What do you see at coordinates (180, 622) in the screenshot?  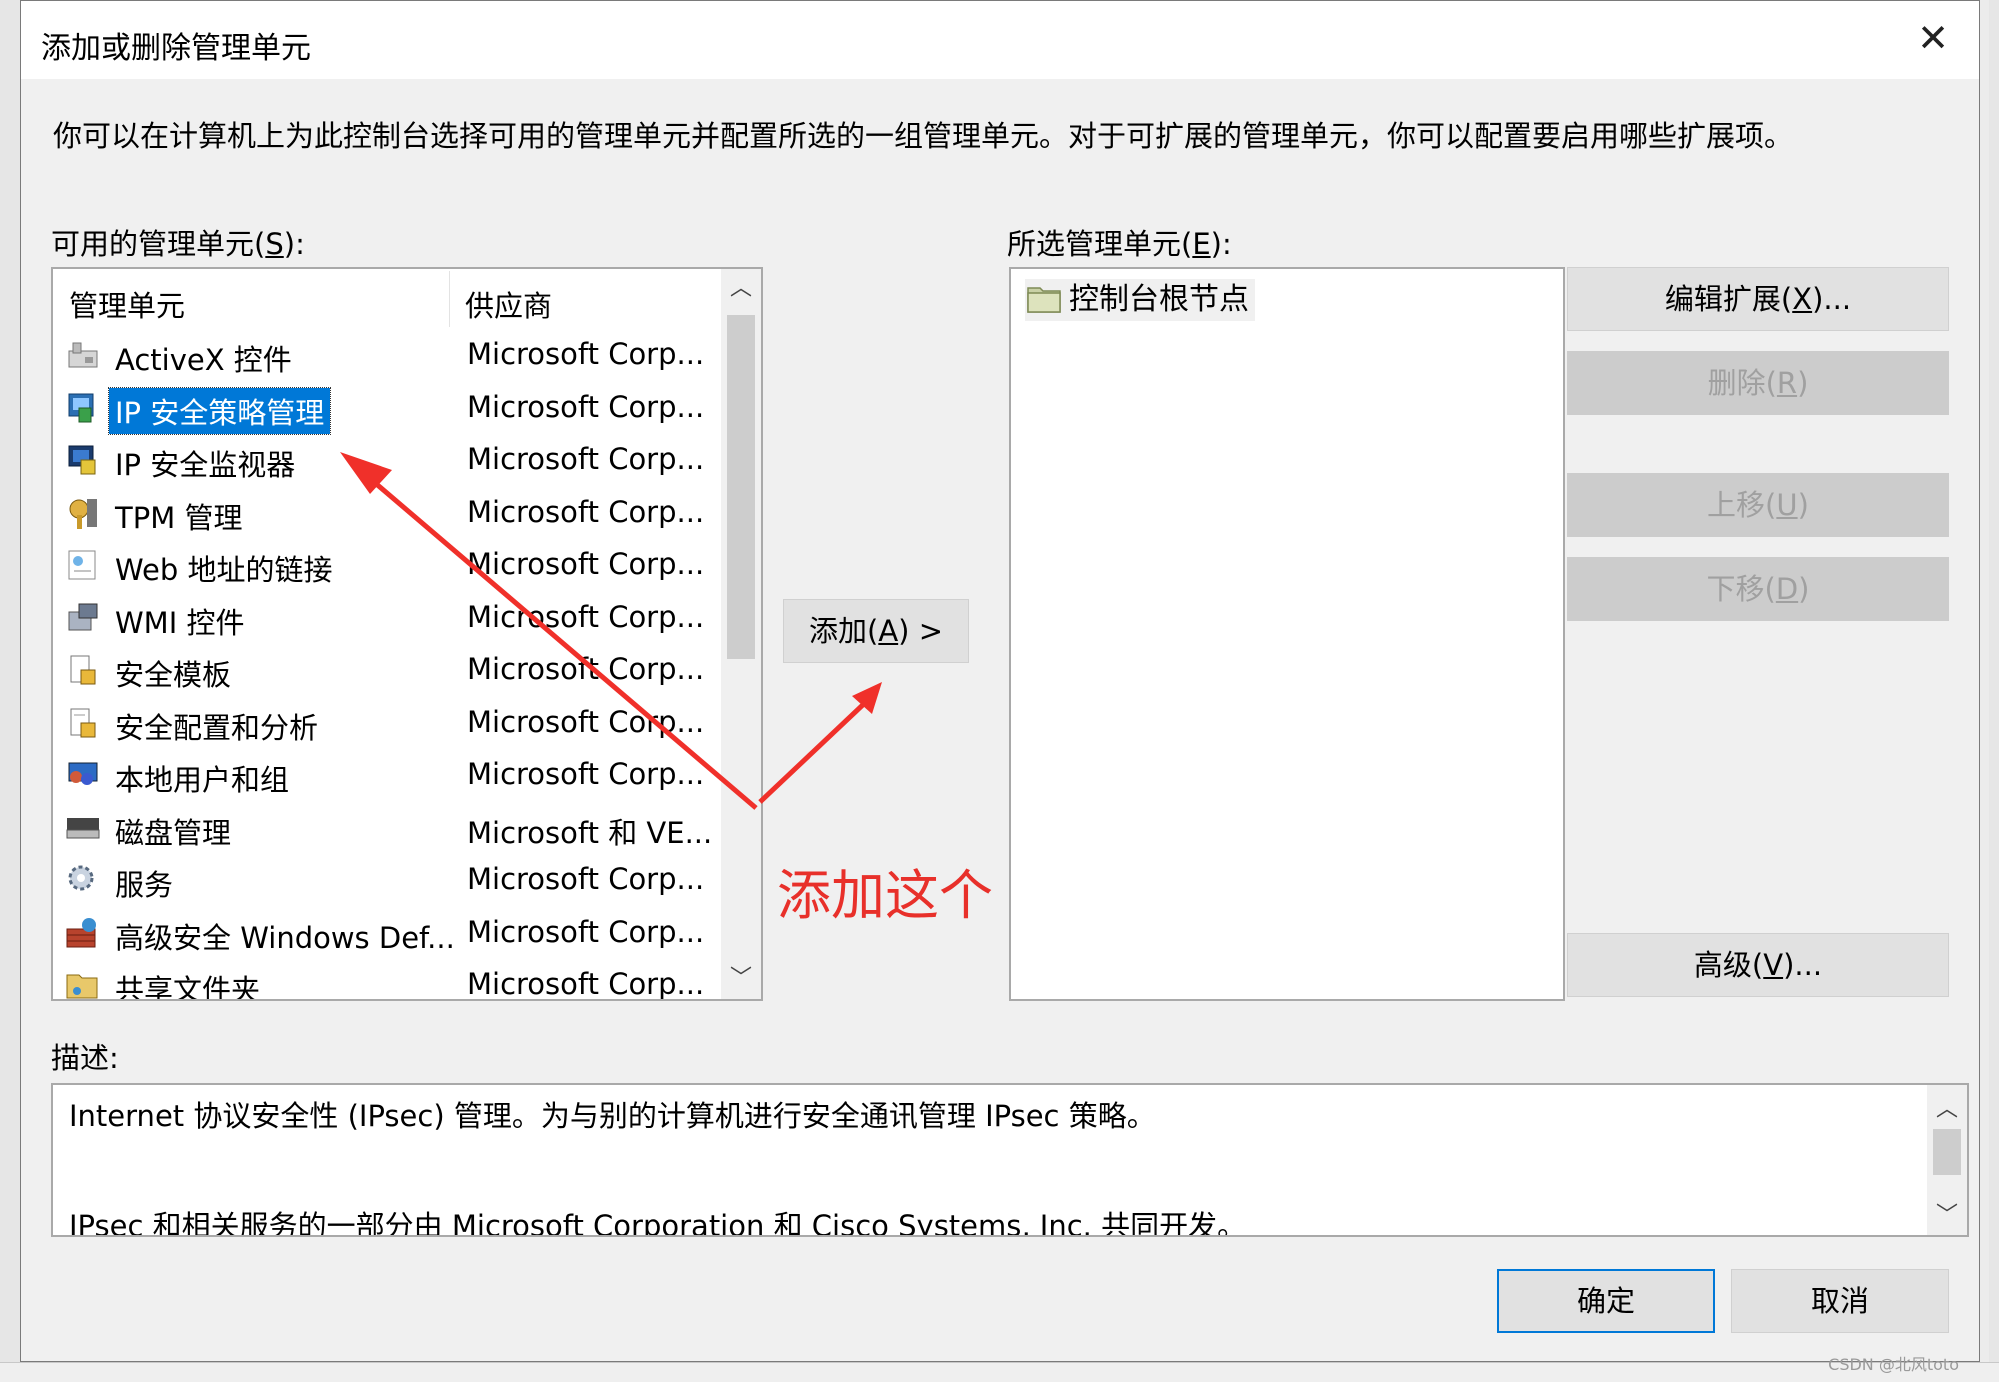 I see `snapin-name: WMI 控件` at bounding box center [180, 622].